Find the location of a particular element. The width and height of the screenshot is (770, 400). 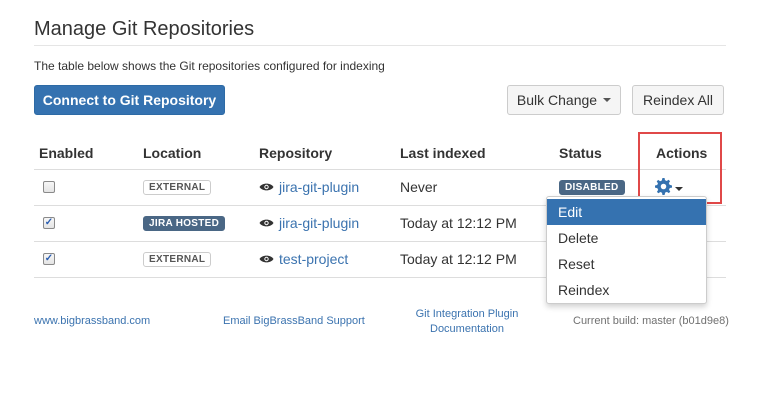

header-status: Status is located at coordinates (580, 153).